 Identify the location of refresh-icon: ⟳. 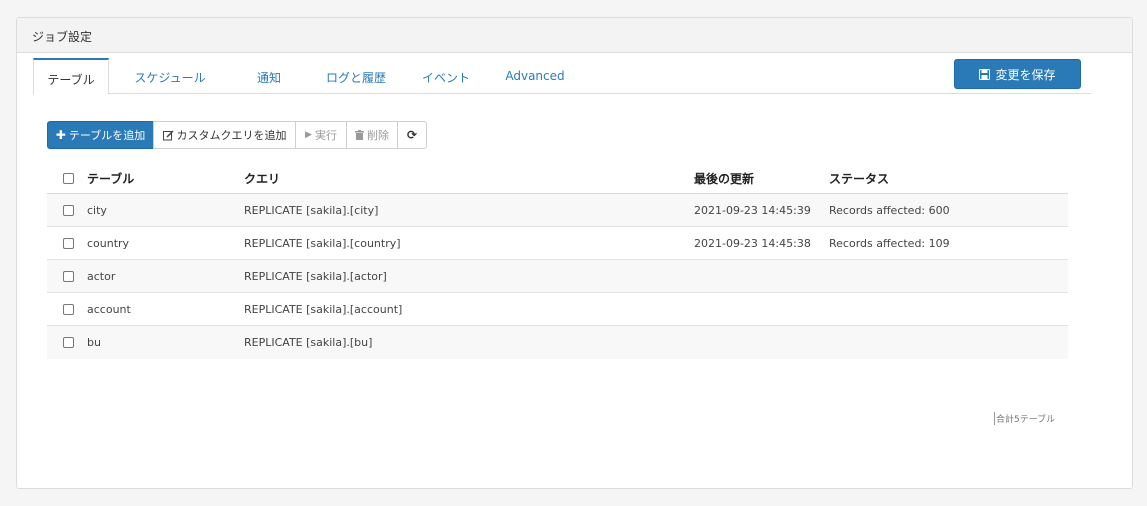
(412, 135).